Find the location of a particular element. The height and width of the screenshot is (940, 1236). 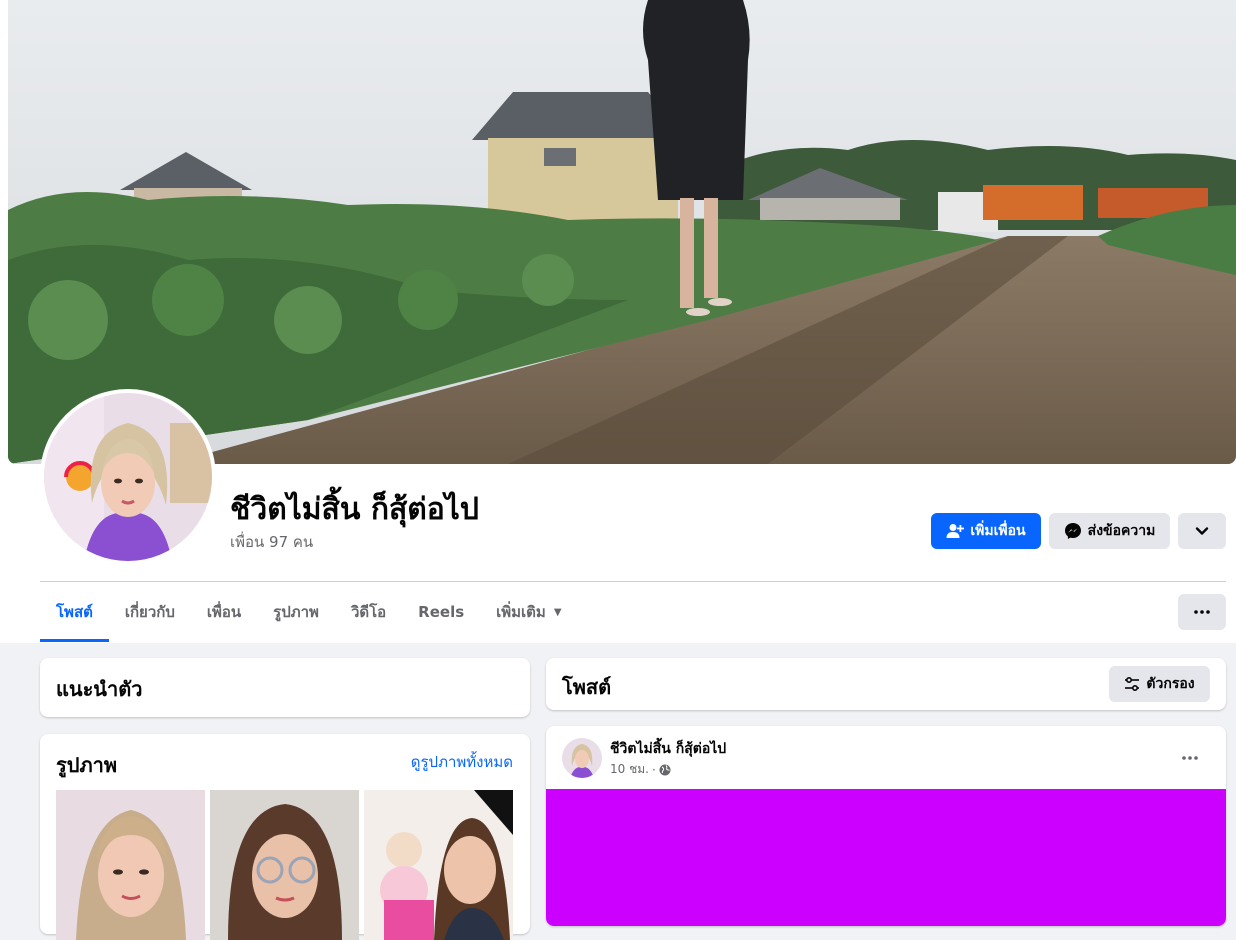

intro-card: แนะนำตัว is located at coordinates (285, 687).